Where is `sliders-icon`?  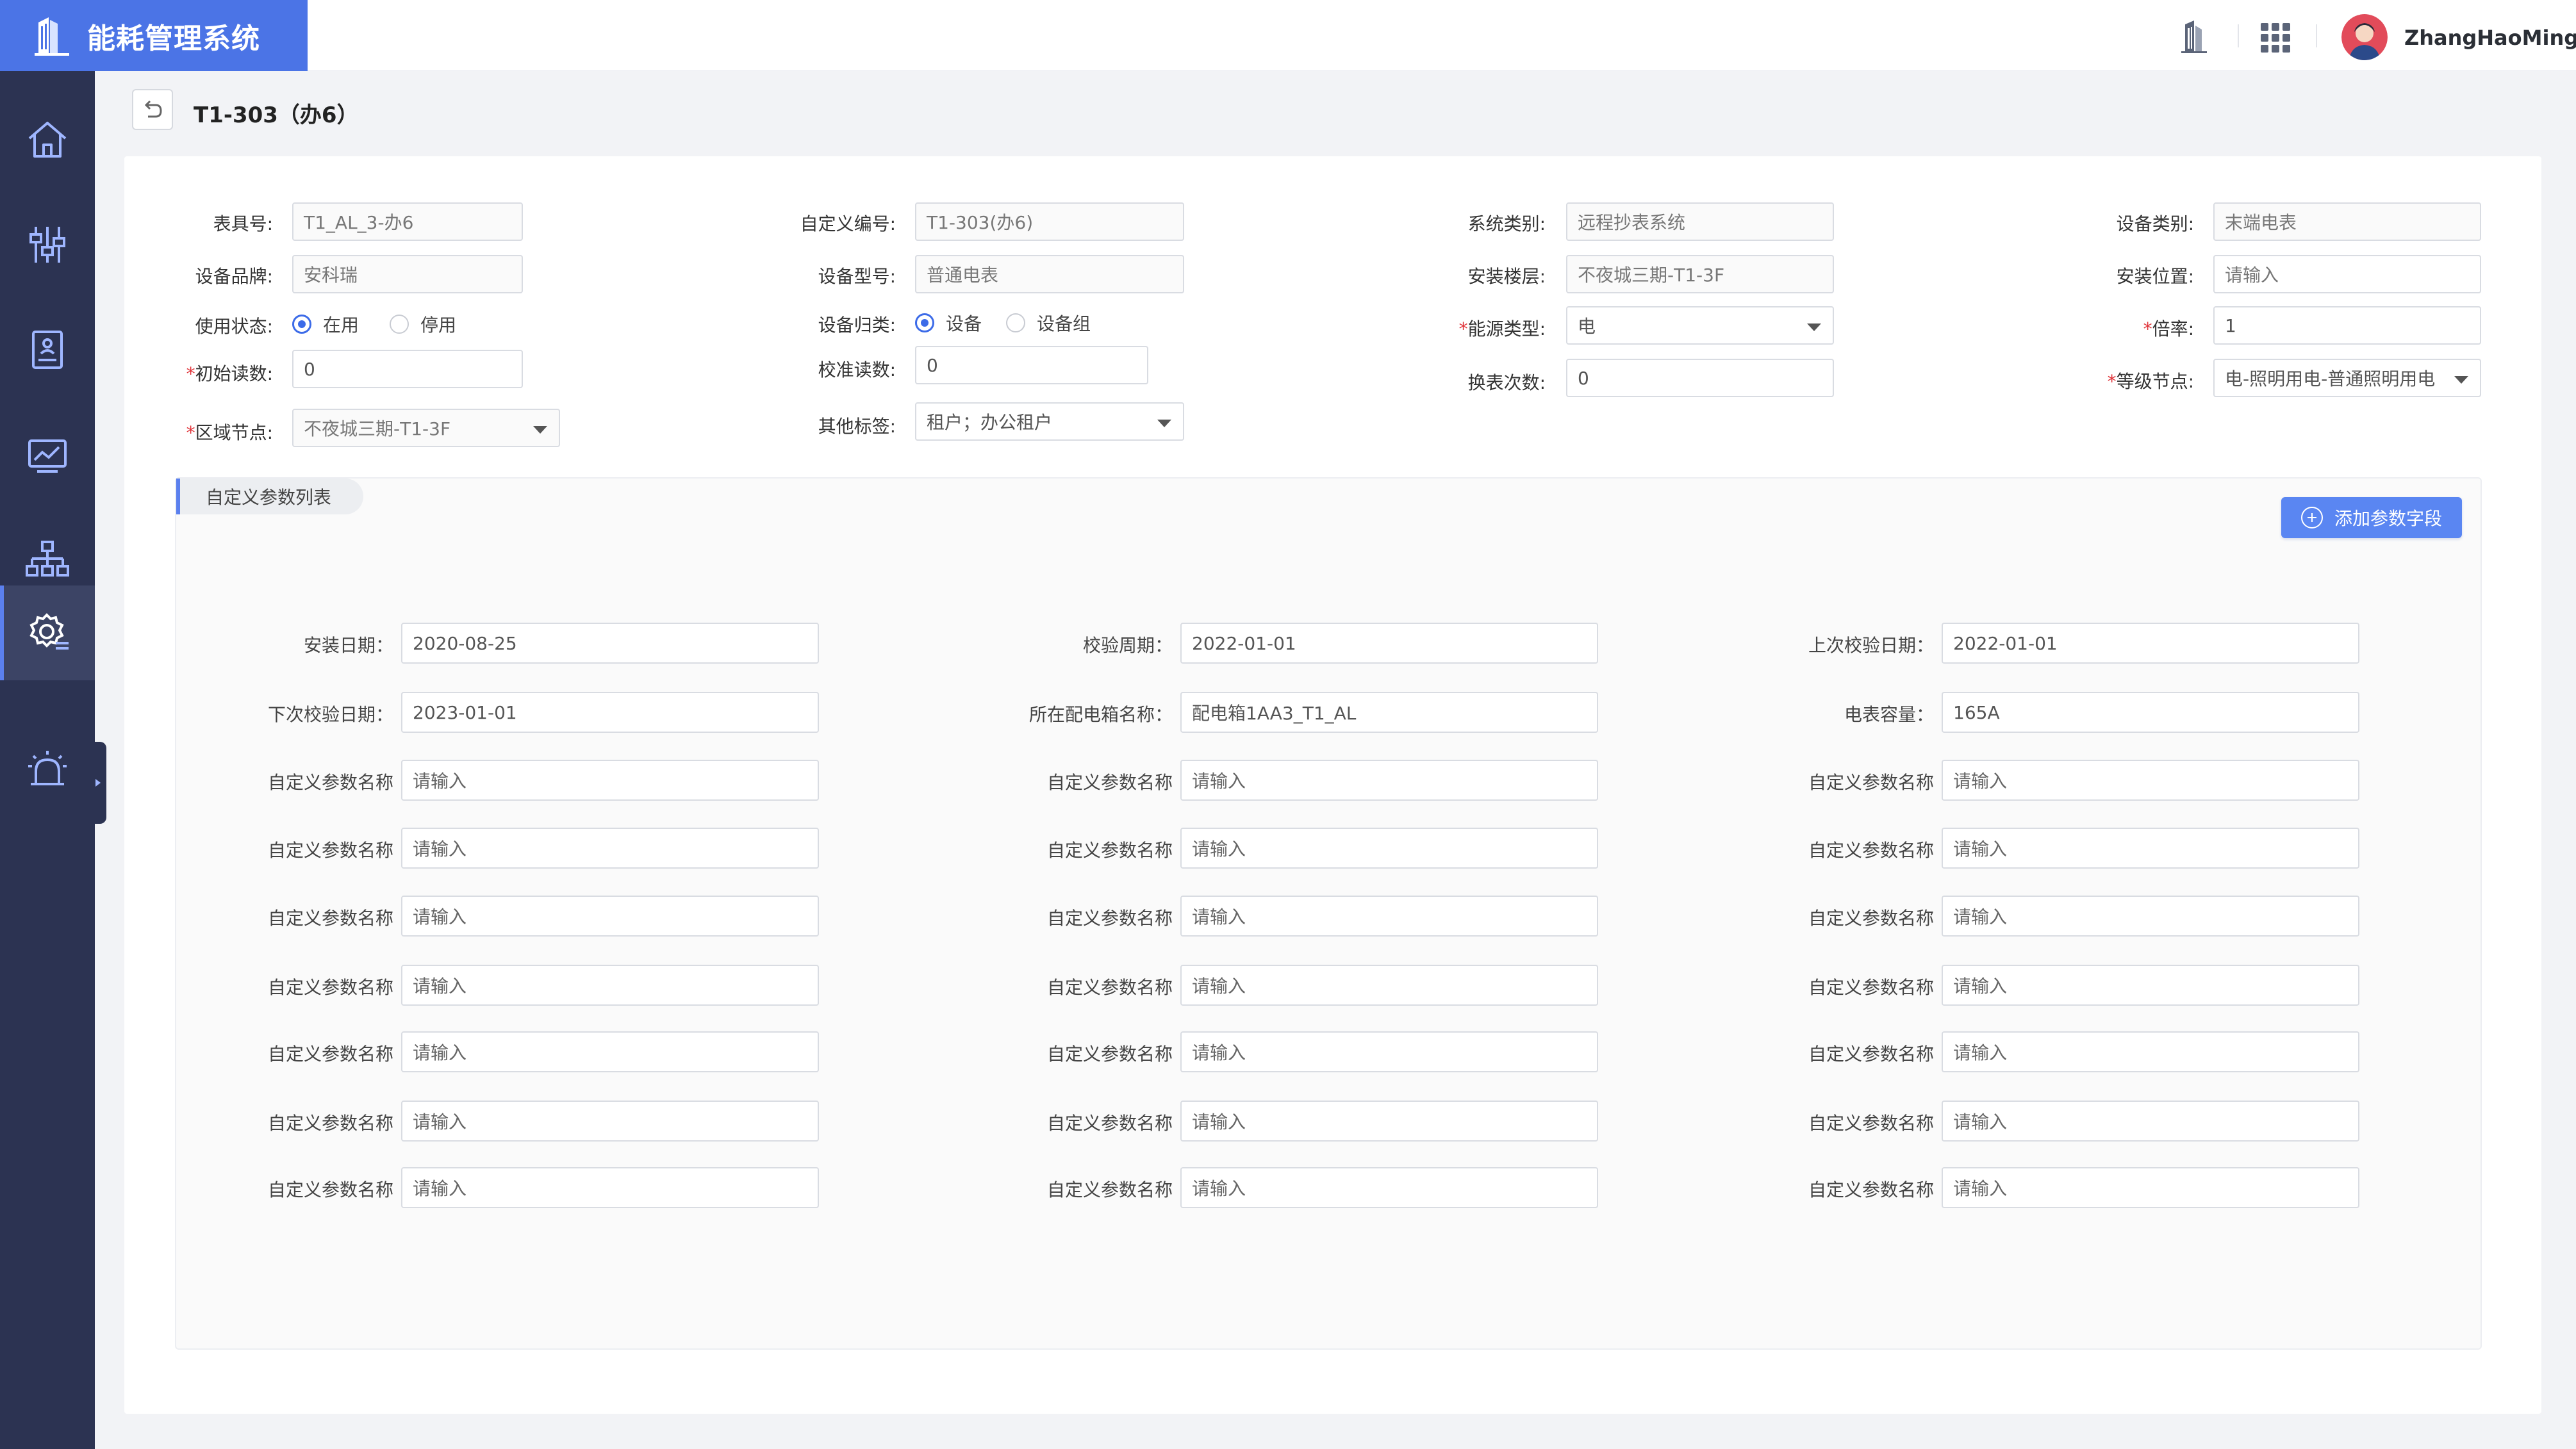 sliders-icon is located at coordinates (47, 245).